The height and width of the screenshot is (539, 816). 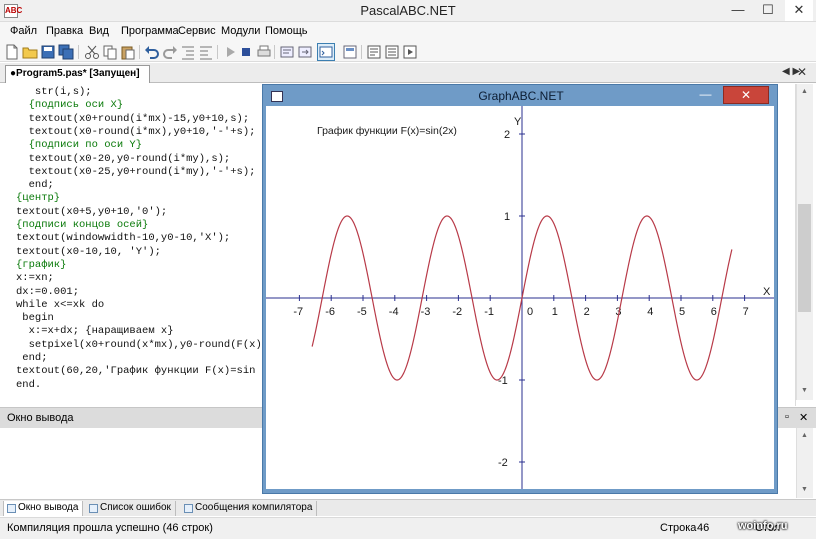 I want to click on print-icon, so click(x=264, y=52).